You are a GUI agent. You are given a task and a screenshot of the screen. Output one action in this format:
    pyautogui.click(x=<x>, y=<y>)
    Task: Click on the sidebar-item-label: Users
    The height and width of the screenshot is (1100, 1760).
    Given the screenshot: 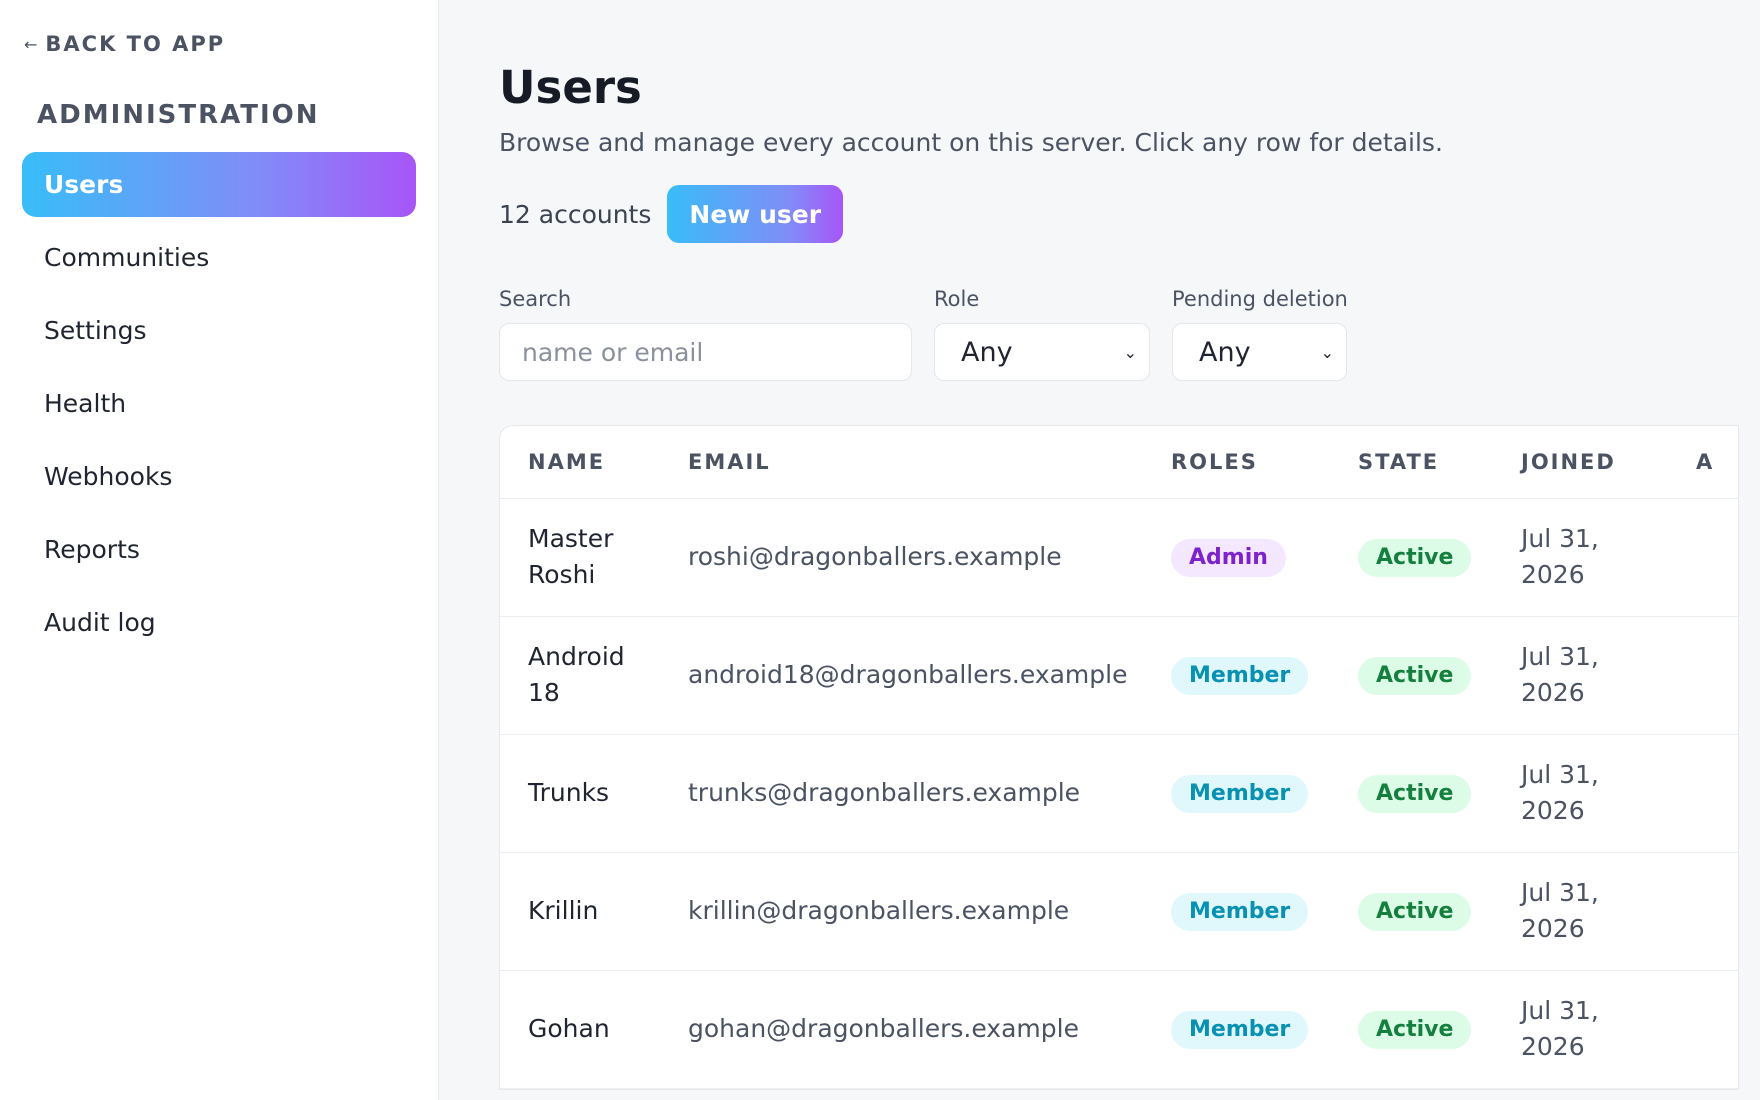 What is the action you would take?
    pyautogui.click(x=84, y=184)
    